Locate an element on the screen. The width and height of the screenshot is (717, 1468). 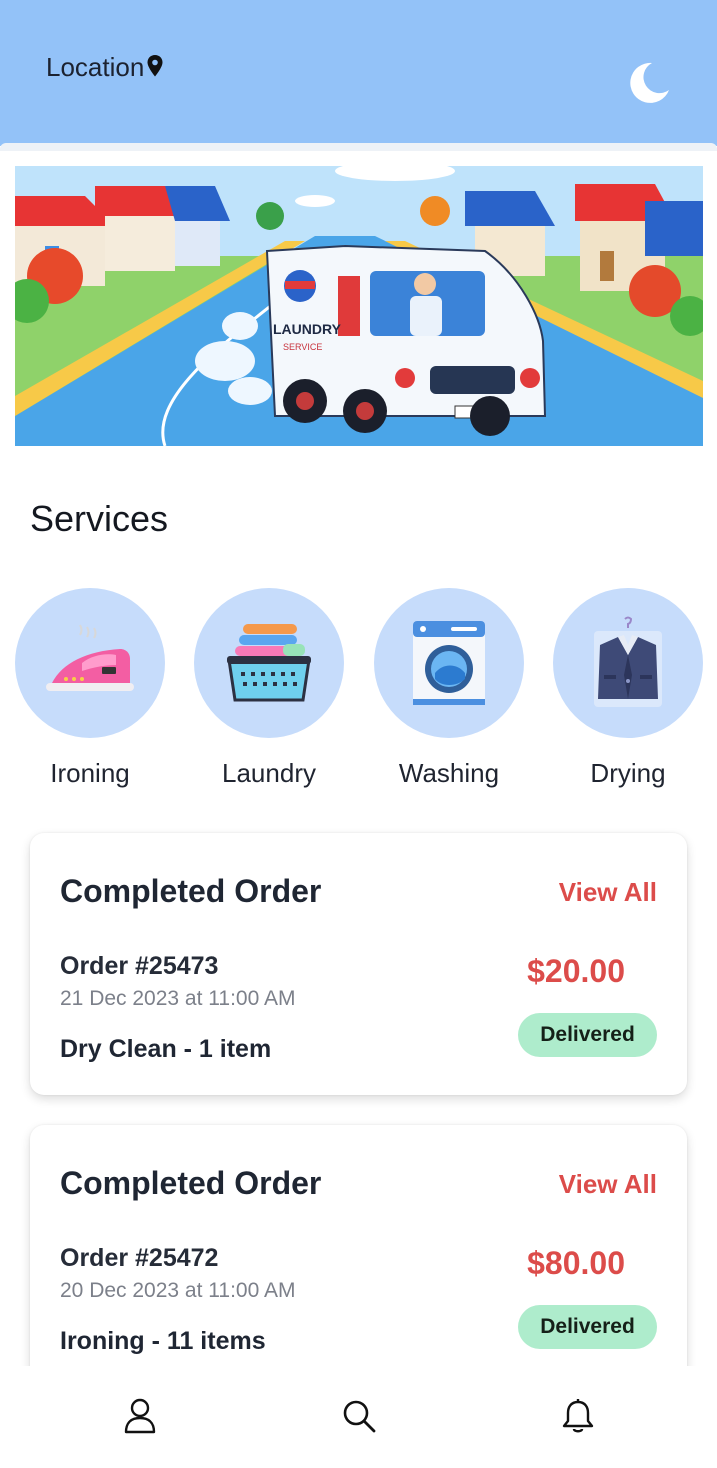
services-title: Services is located at coordinates (99, 518).